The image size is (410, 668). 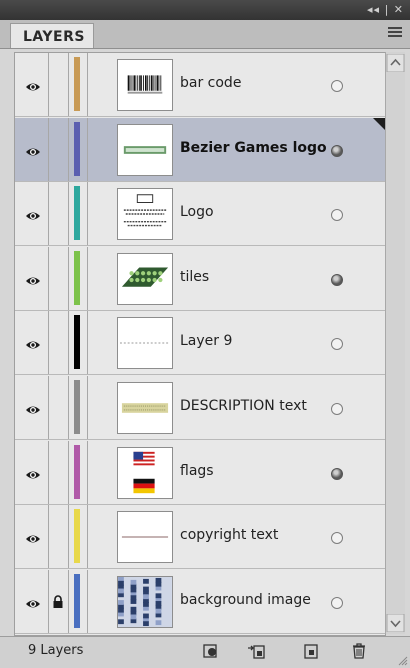 I want to click on new-layer-icon, so click(x=311, y=651).